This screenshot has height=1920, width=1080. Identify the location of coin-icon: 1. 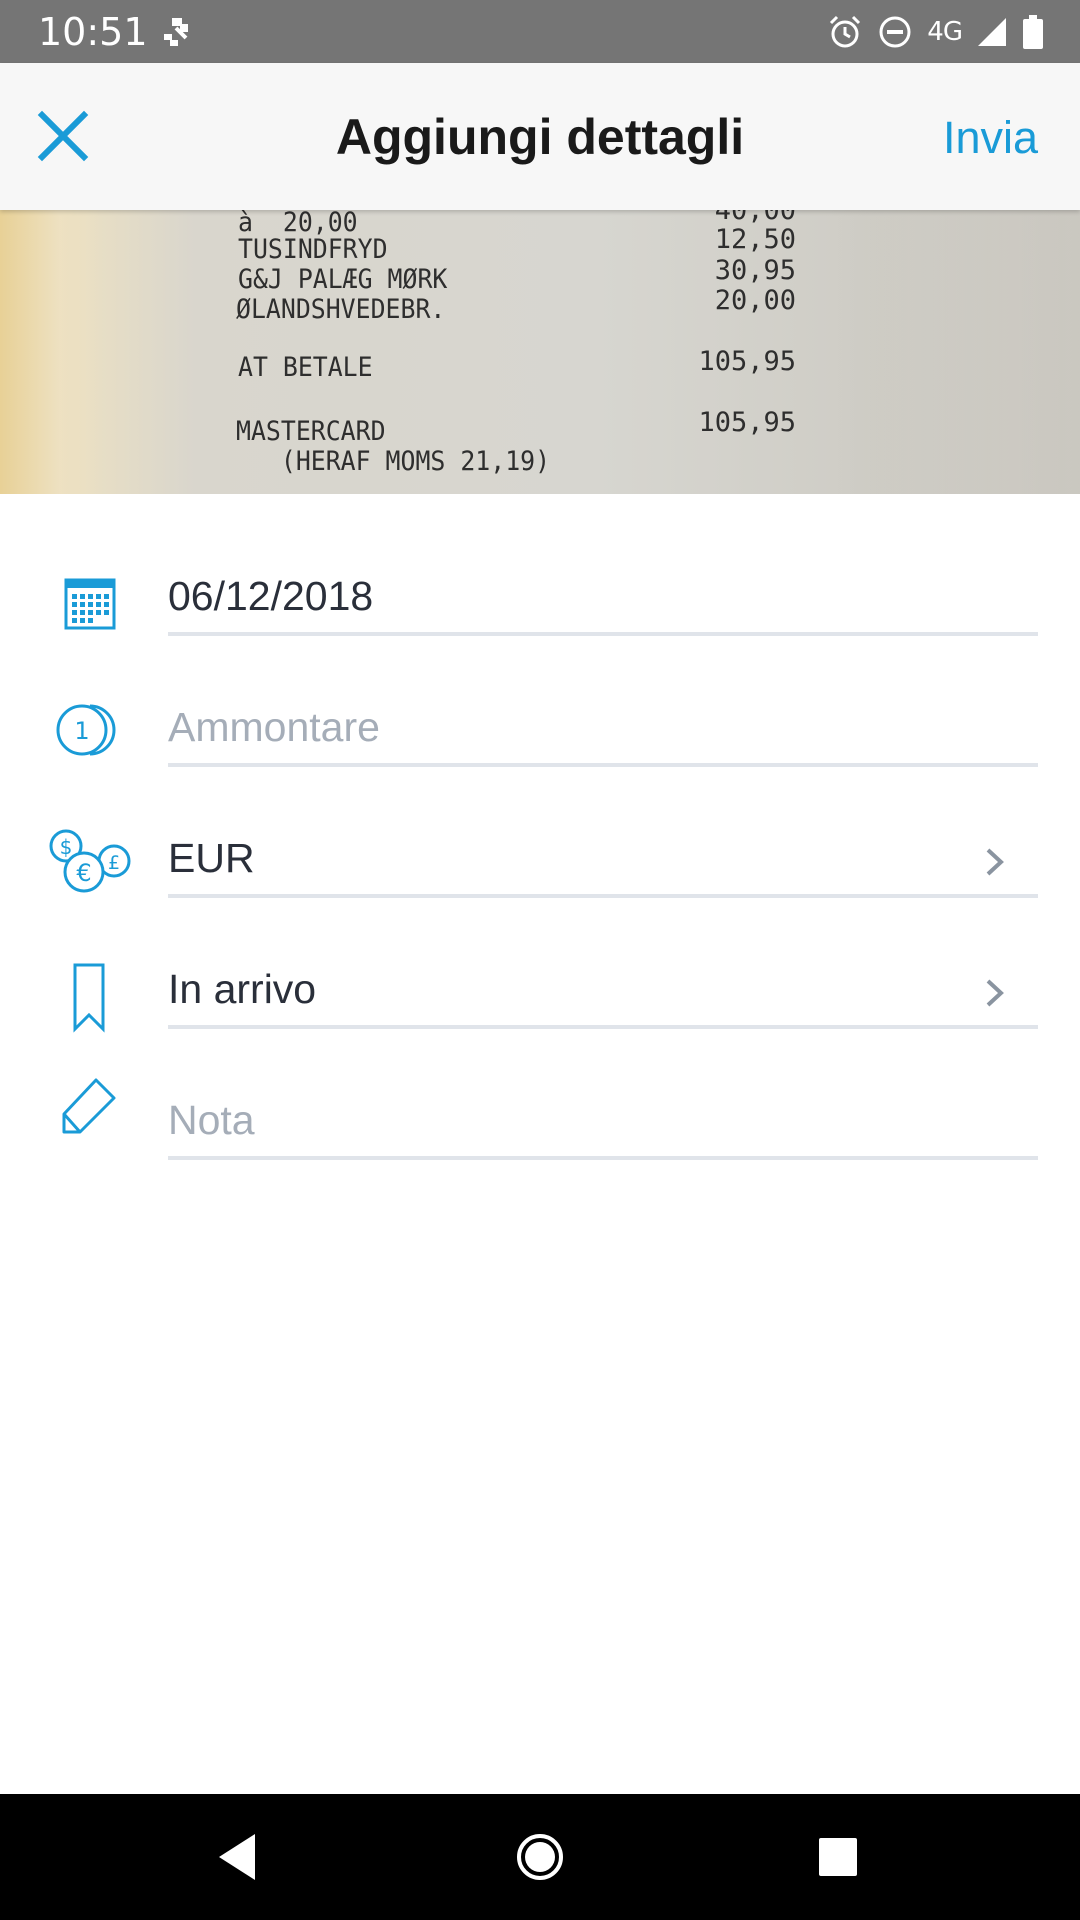
(86, 730).